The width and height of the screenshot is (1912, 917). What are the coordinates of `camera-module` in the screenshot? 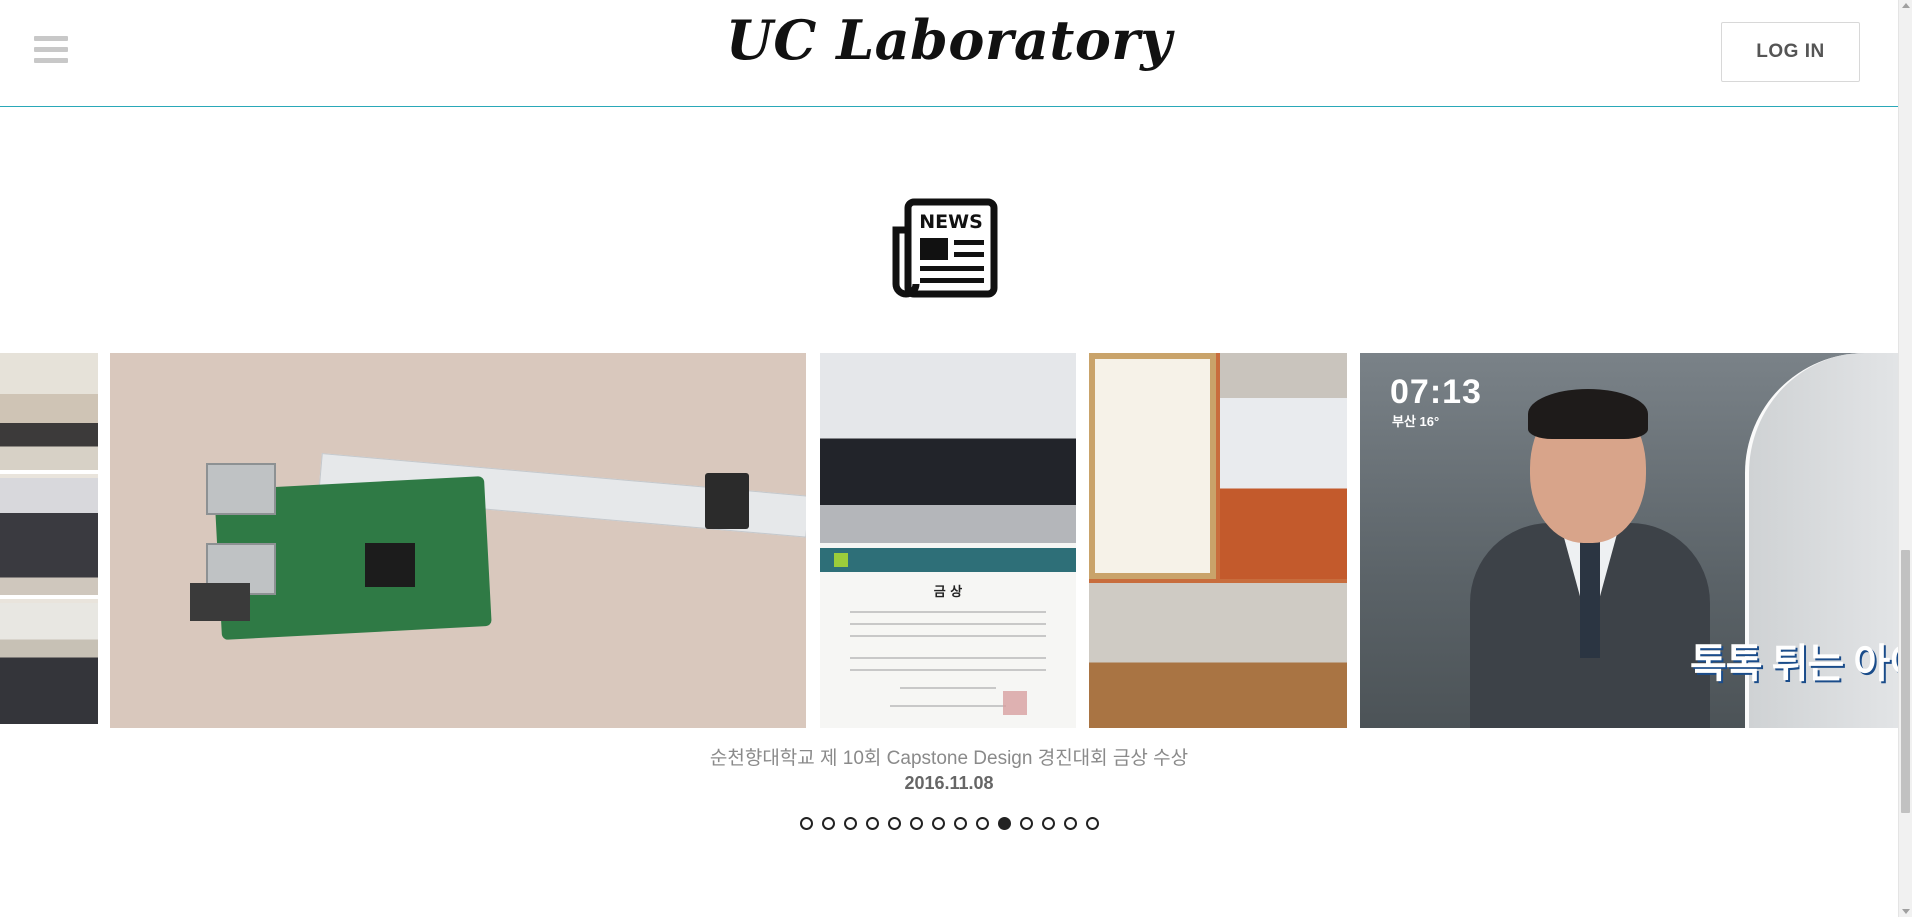 It's located at (727, 501).